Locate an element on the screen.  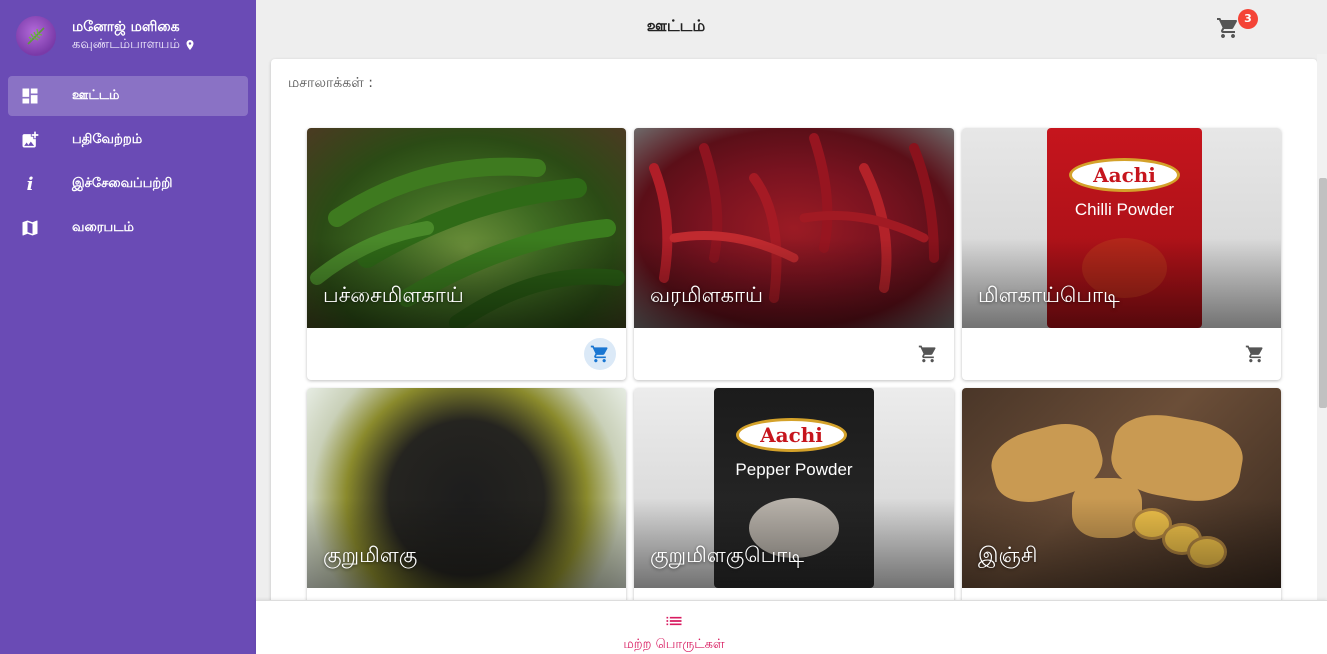
product-card: Aachi Chilli Powder மிளகாய்பொடி is located at coordinates (1121, 254).